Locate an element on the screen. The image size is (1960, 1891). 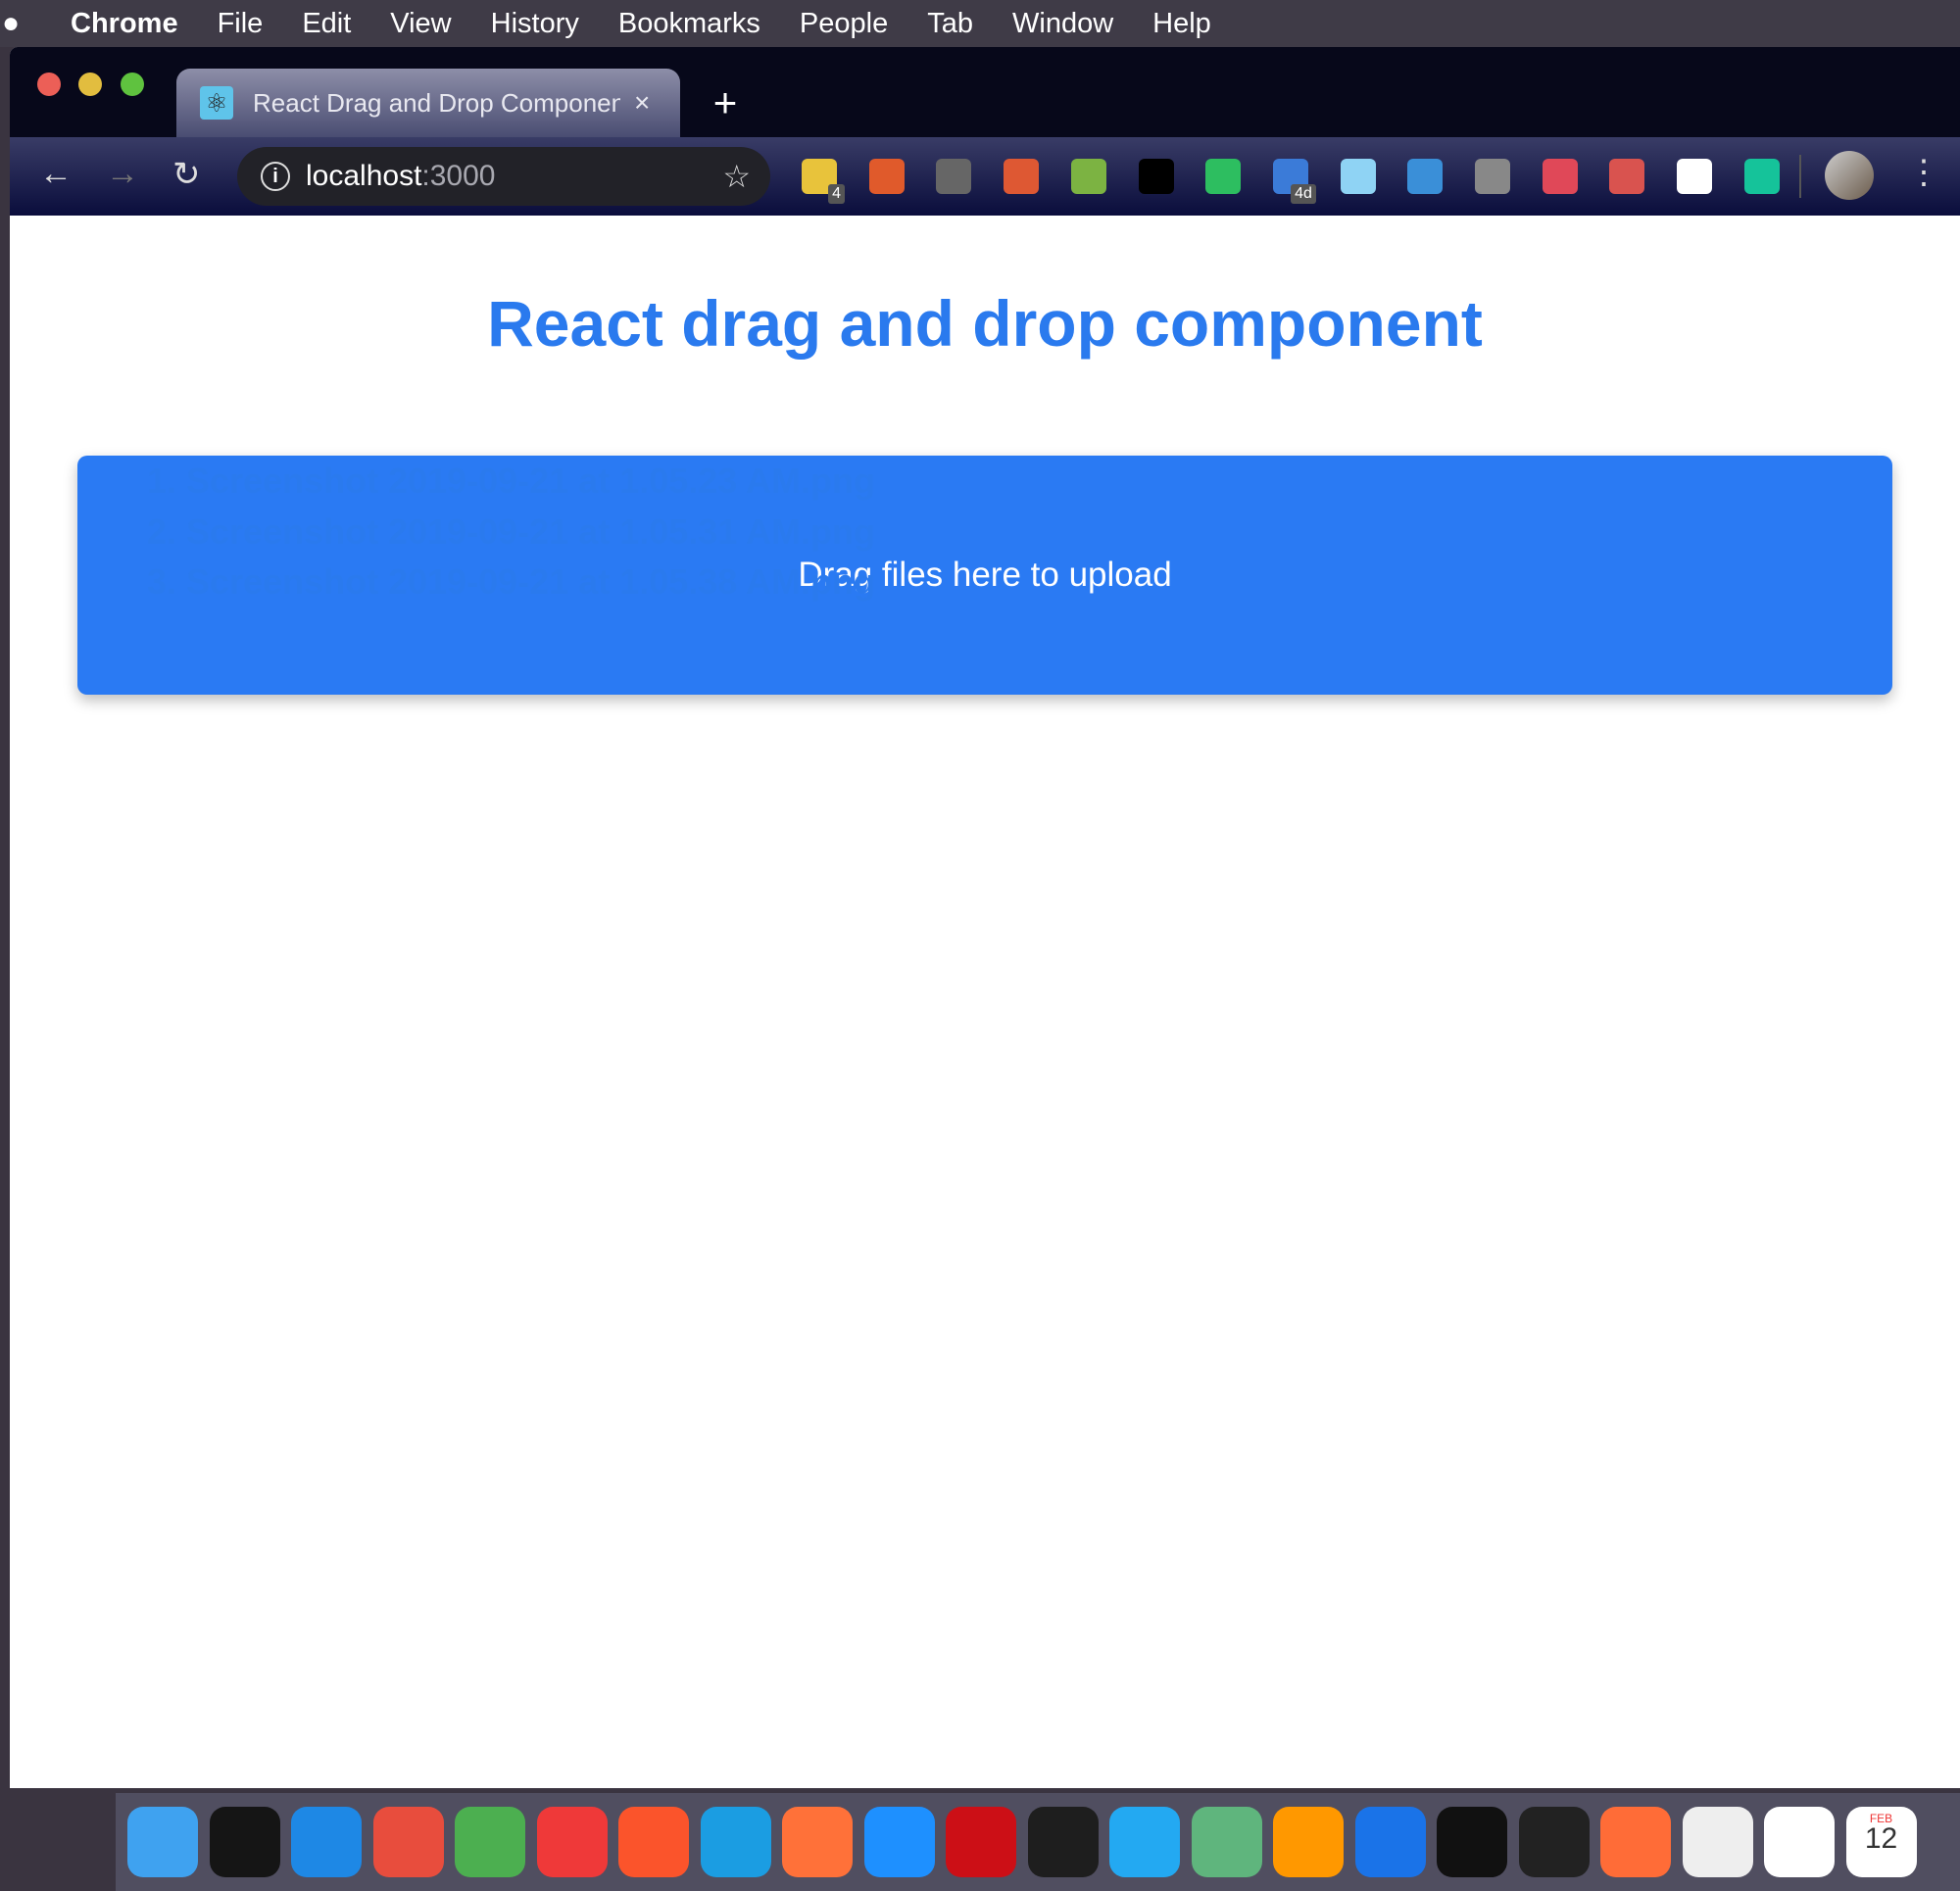
calendar-day: 12 is located at coordinates (1881, 1838).